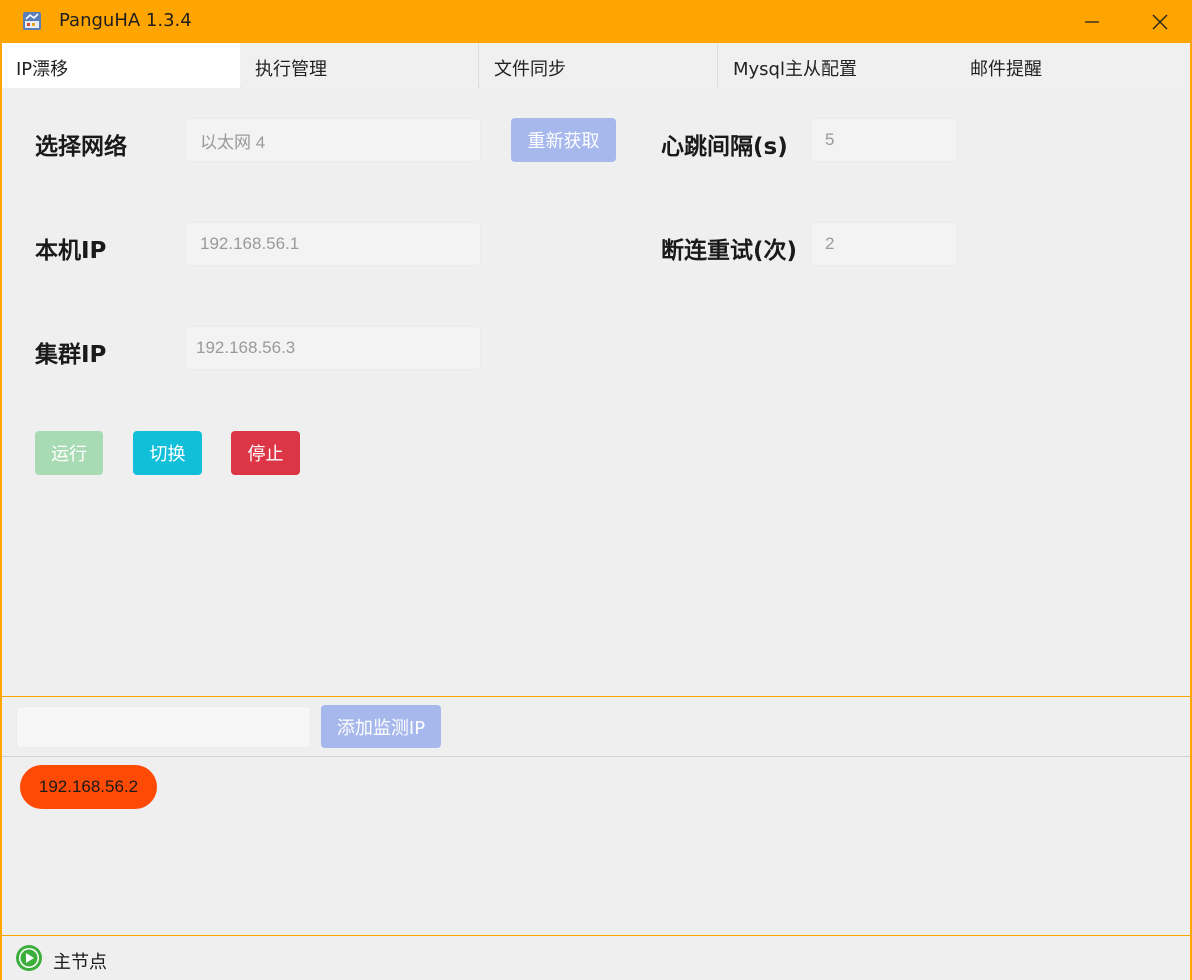 The image size is (1192, 980). I want to click on stop-button: 停止, so click(265, 453).